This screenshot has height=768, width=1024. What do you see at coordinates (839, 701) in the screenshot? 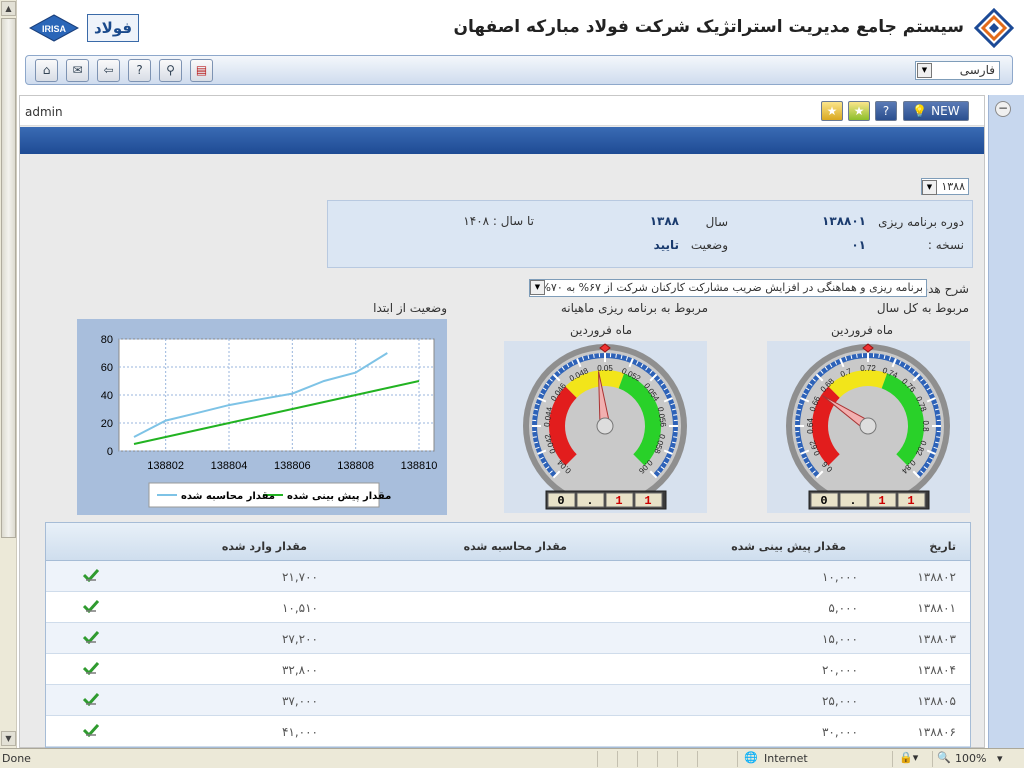
I see `cell-forecast: ۲۵,۰۰۰` at bounding box center [839, 701].